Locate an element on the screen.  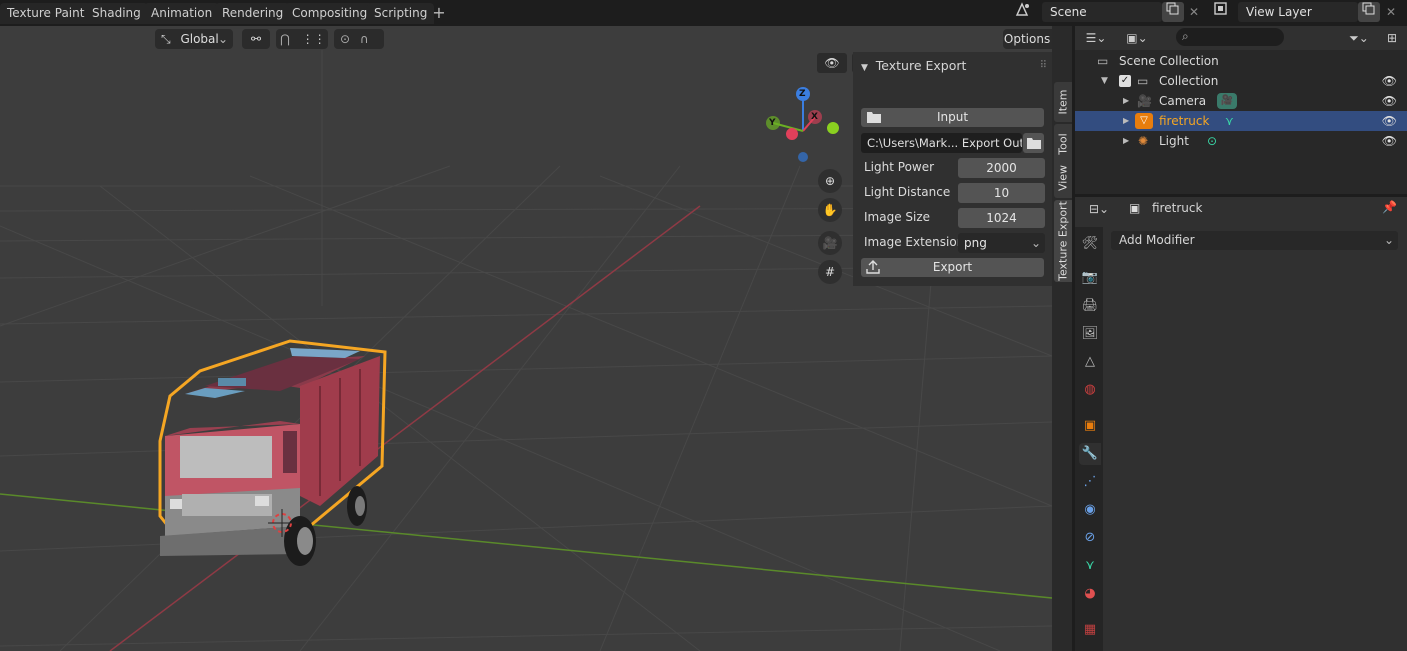
scene-name-field: Scene is located at coordinates (1102, 12).